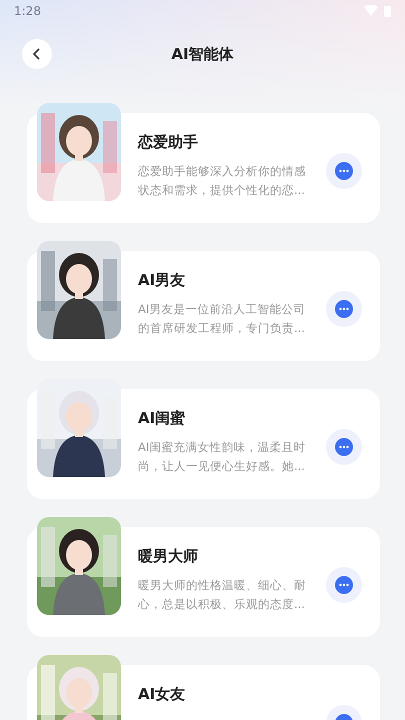 Image resolution: width=405 pixels, height=720 pixels. Describe the element at coordinates (162, 694) in the screenshot. I see `agent-name: AI女友` at that location.